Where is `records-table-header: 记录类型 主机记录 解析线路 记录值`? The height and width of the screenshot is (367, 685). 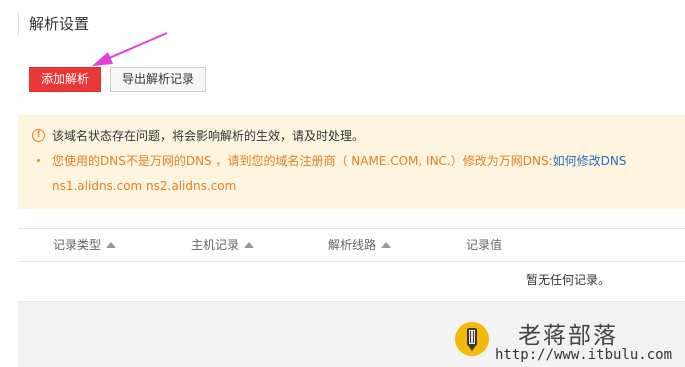
records-table-header: 记录类型 主机记录 解析线路 记录值 is located at coordinates (351, 245).